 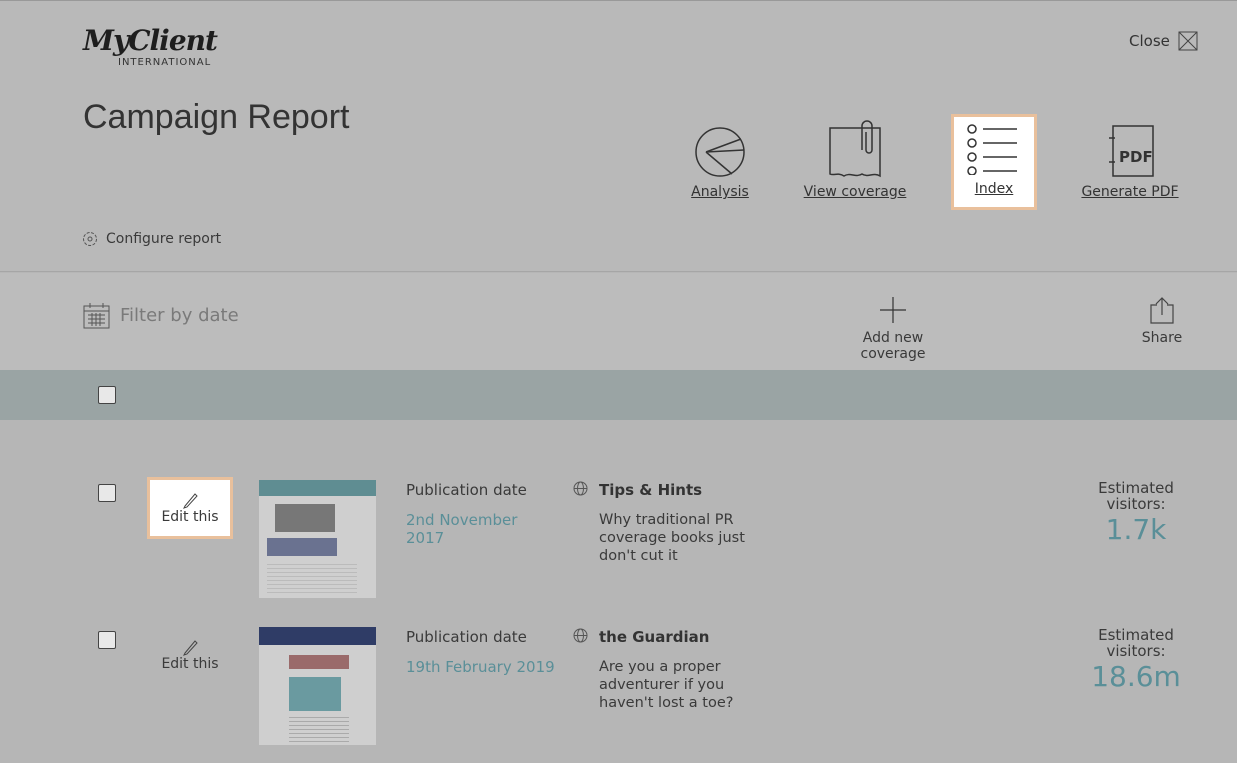 What do you see at coordinates (216, 117) in the screenshot?
I see `page-title: Campaign Report` at bounding box center [216, 117].